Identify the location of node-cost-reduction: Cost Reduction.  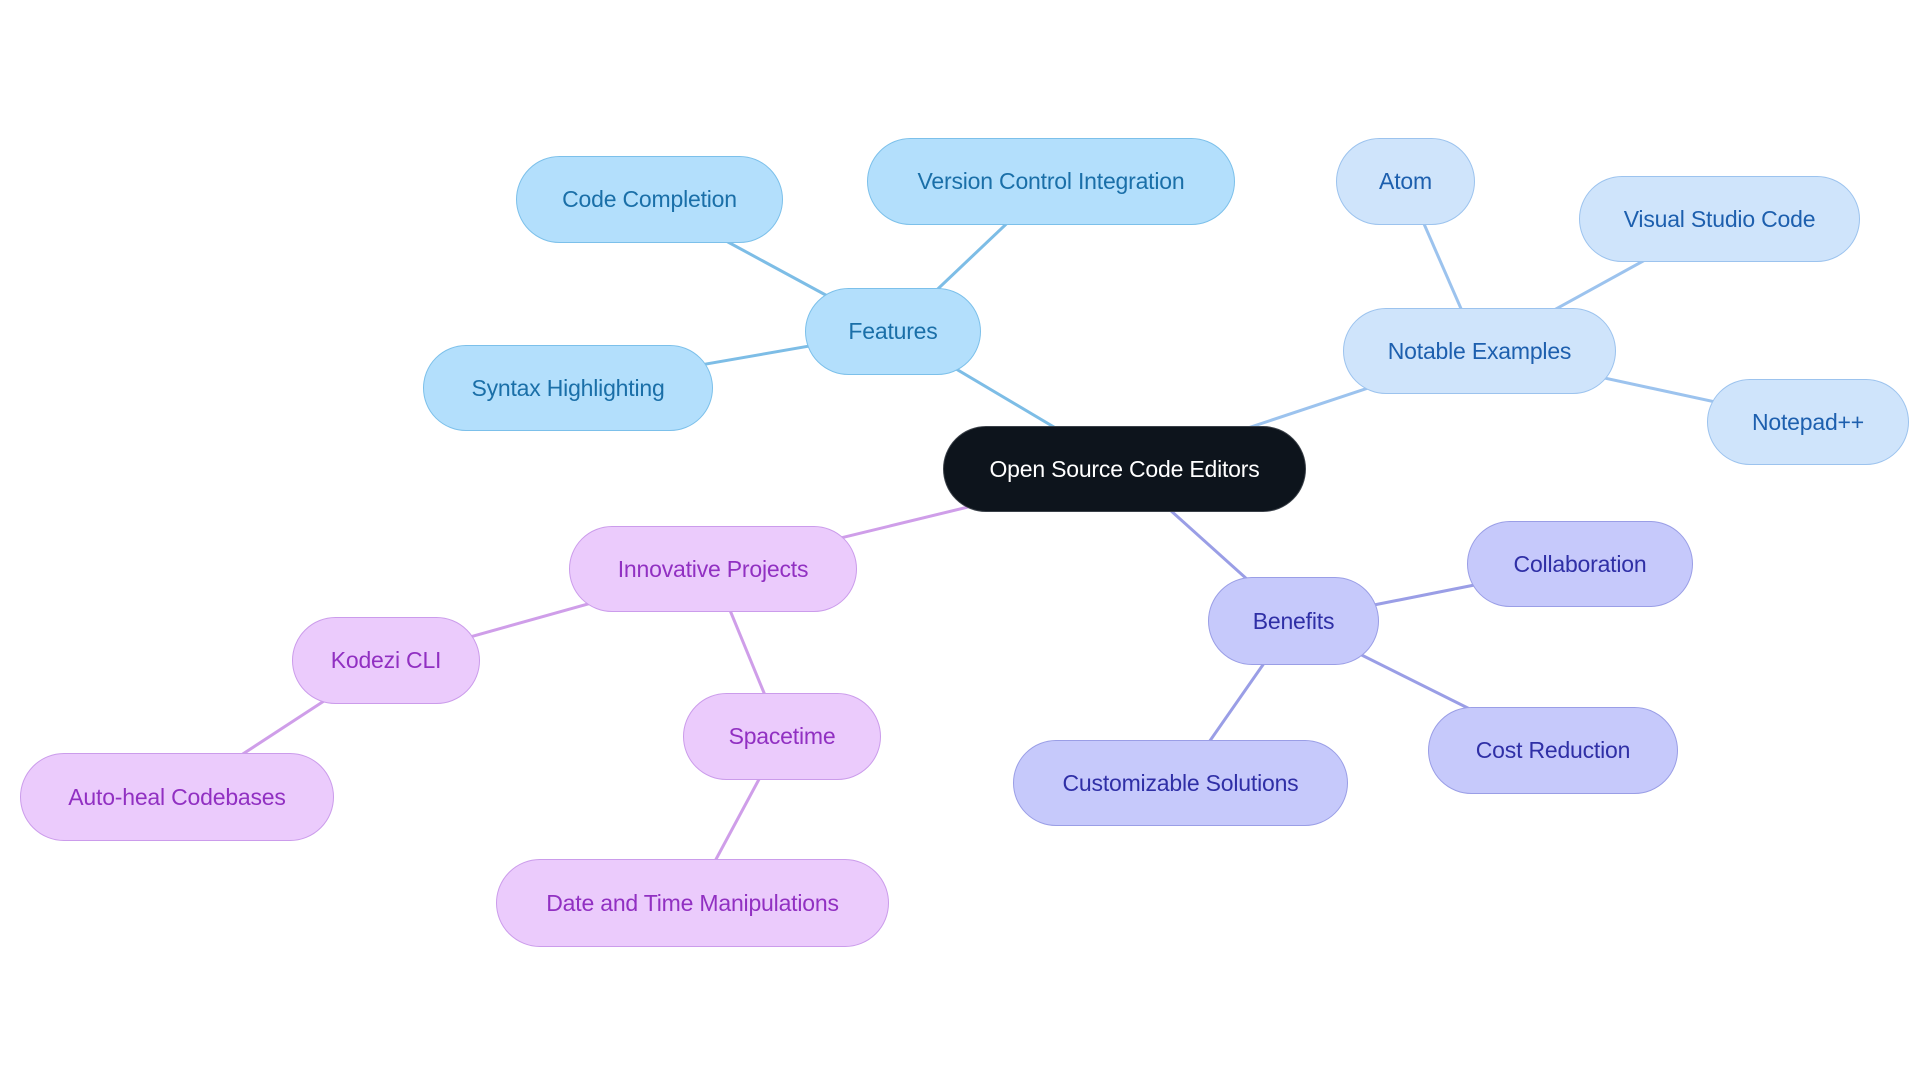
(1553, 750).